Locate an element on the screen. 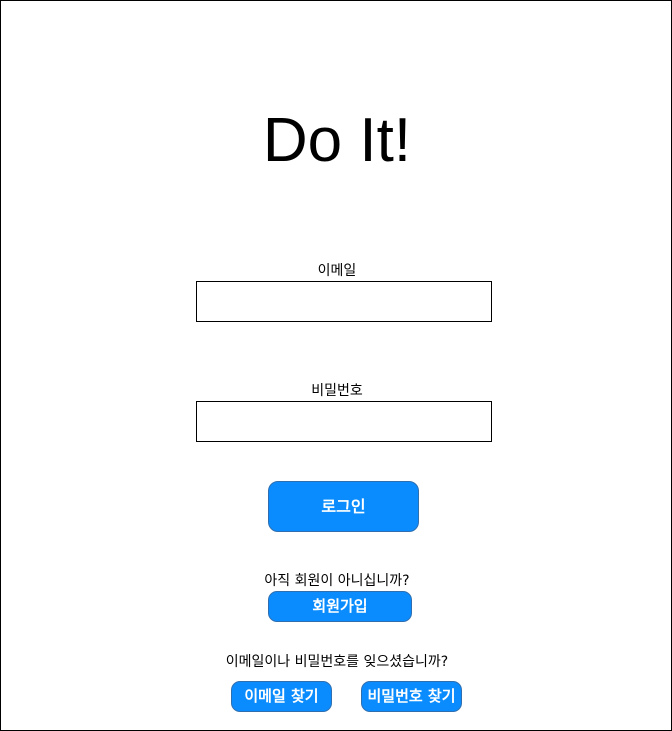 This screenshot has width=672, height=731. email-field is located at coordinates (344, 301).